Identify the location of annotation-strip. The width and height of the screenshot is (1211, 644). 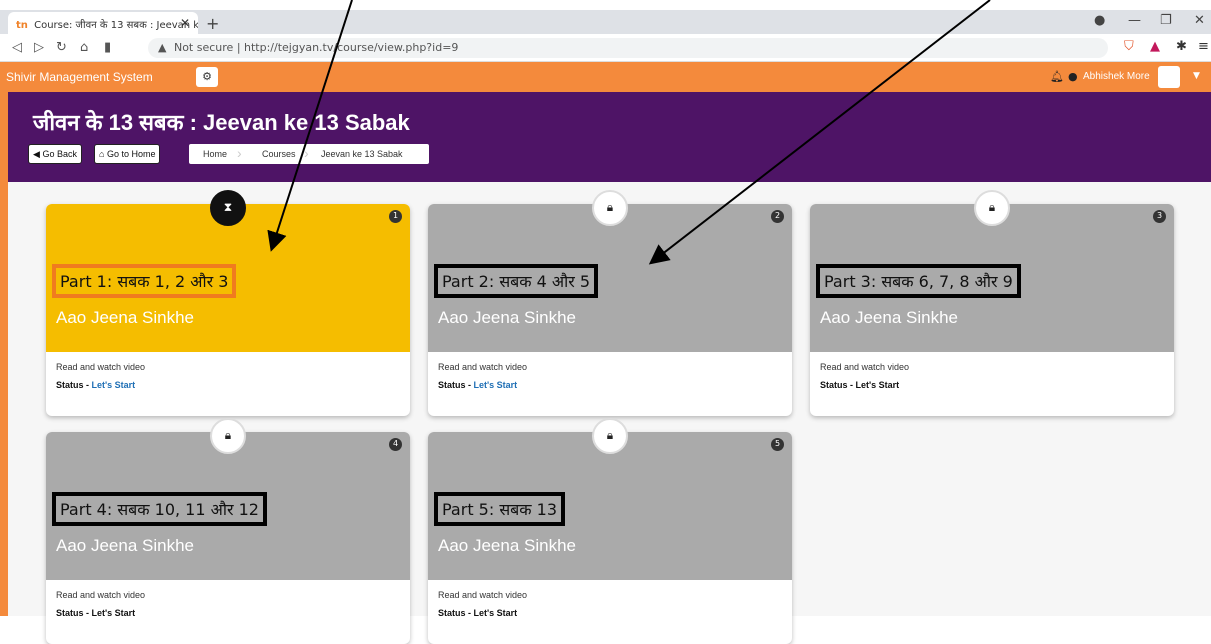
(605, 5).